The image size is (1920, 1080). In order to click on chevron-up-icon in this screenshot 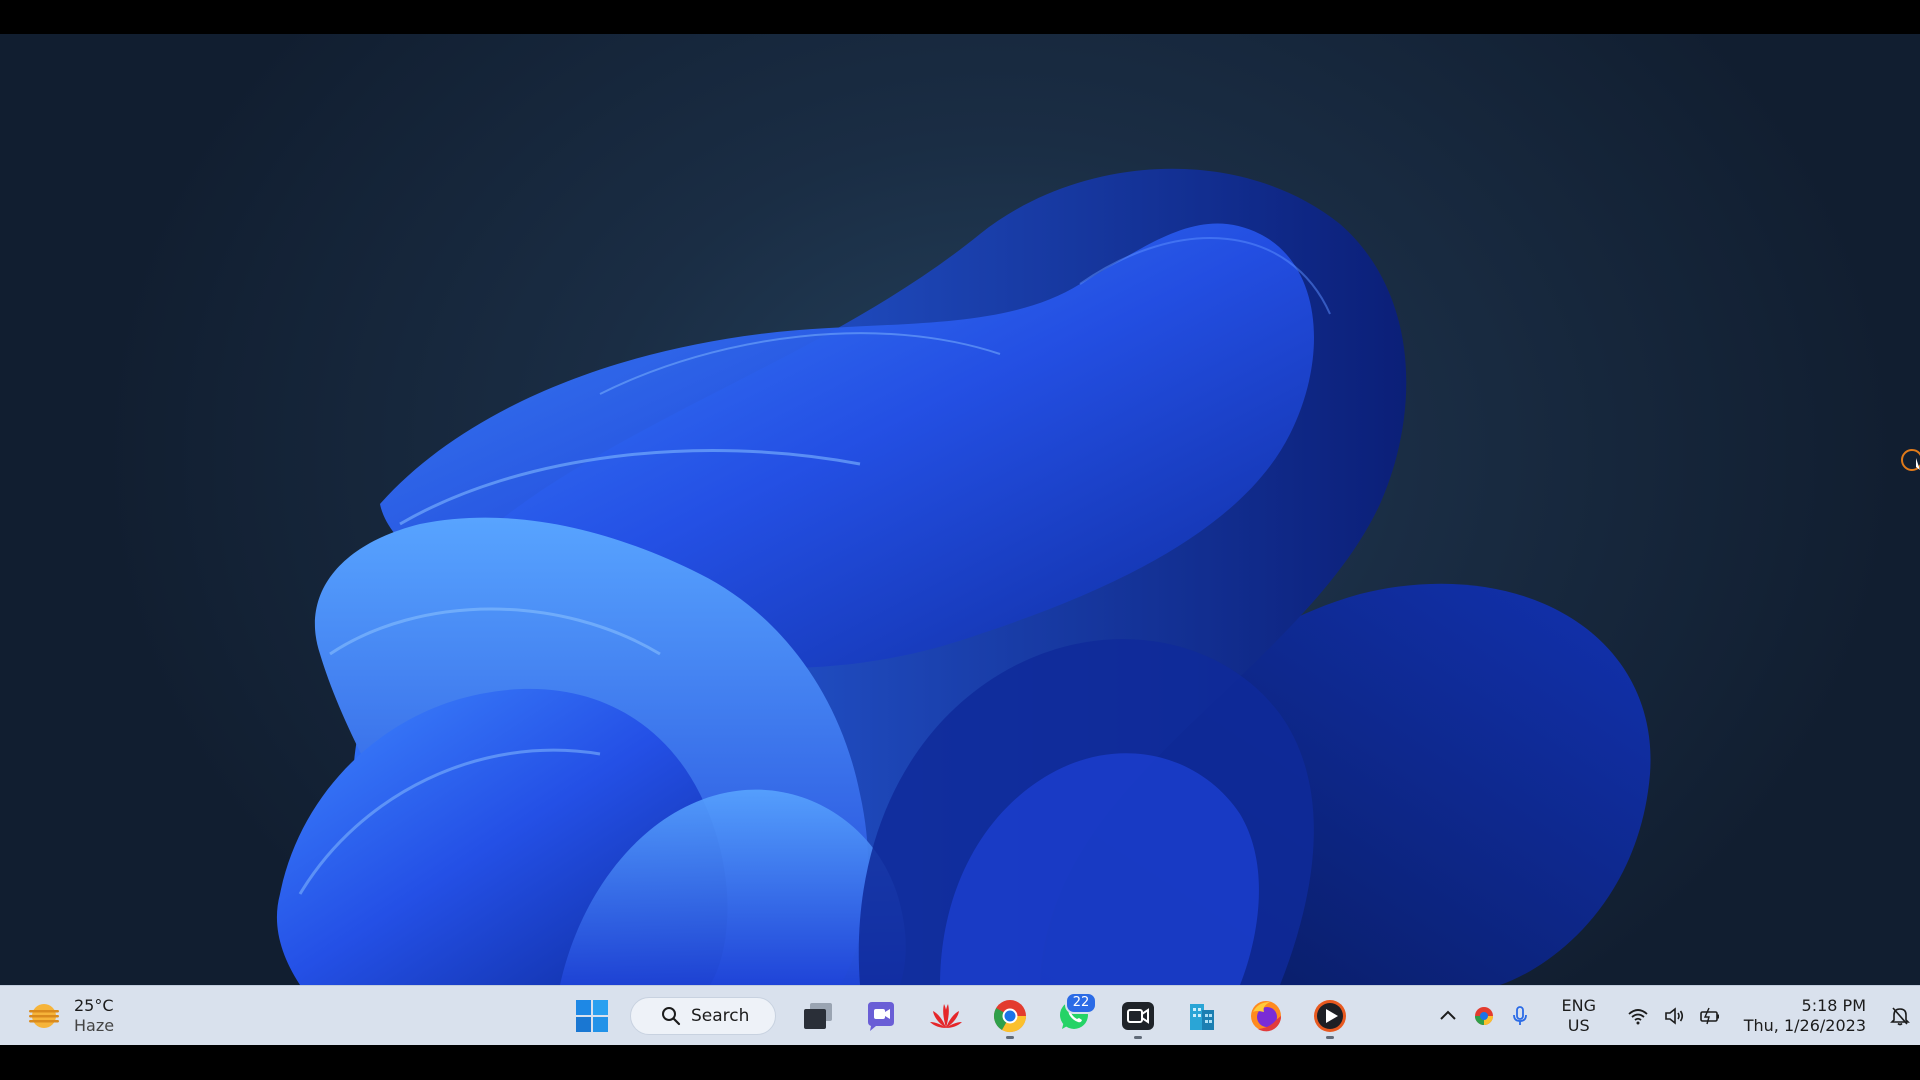, I will do `click(1448, 1015)`.